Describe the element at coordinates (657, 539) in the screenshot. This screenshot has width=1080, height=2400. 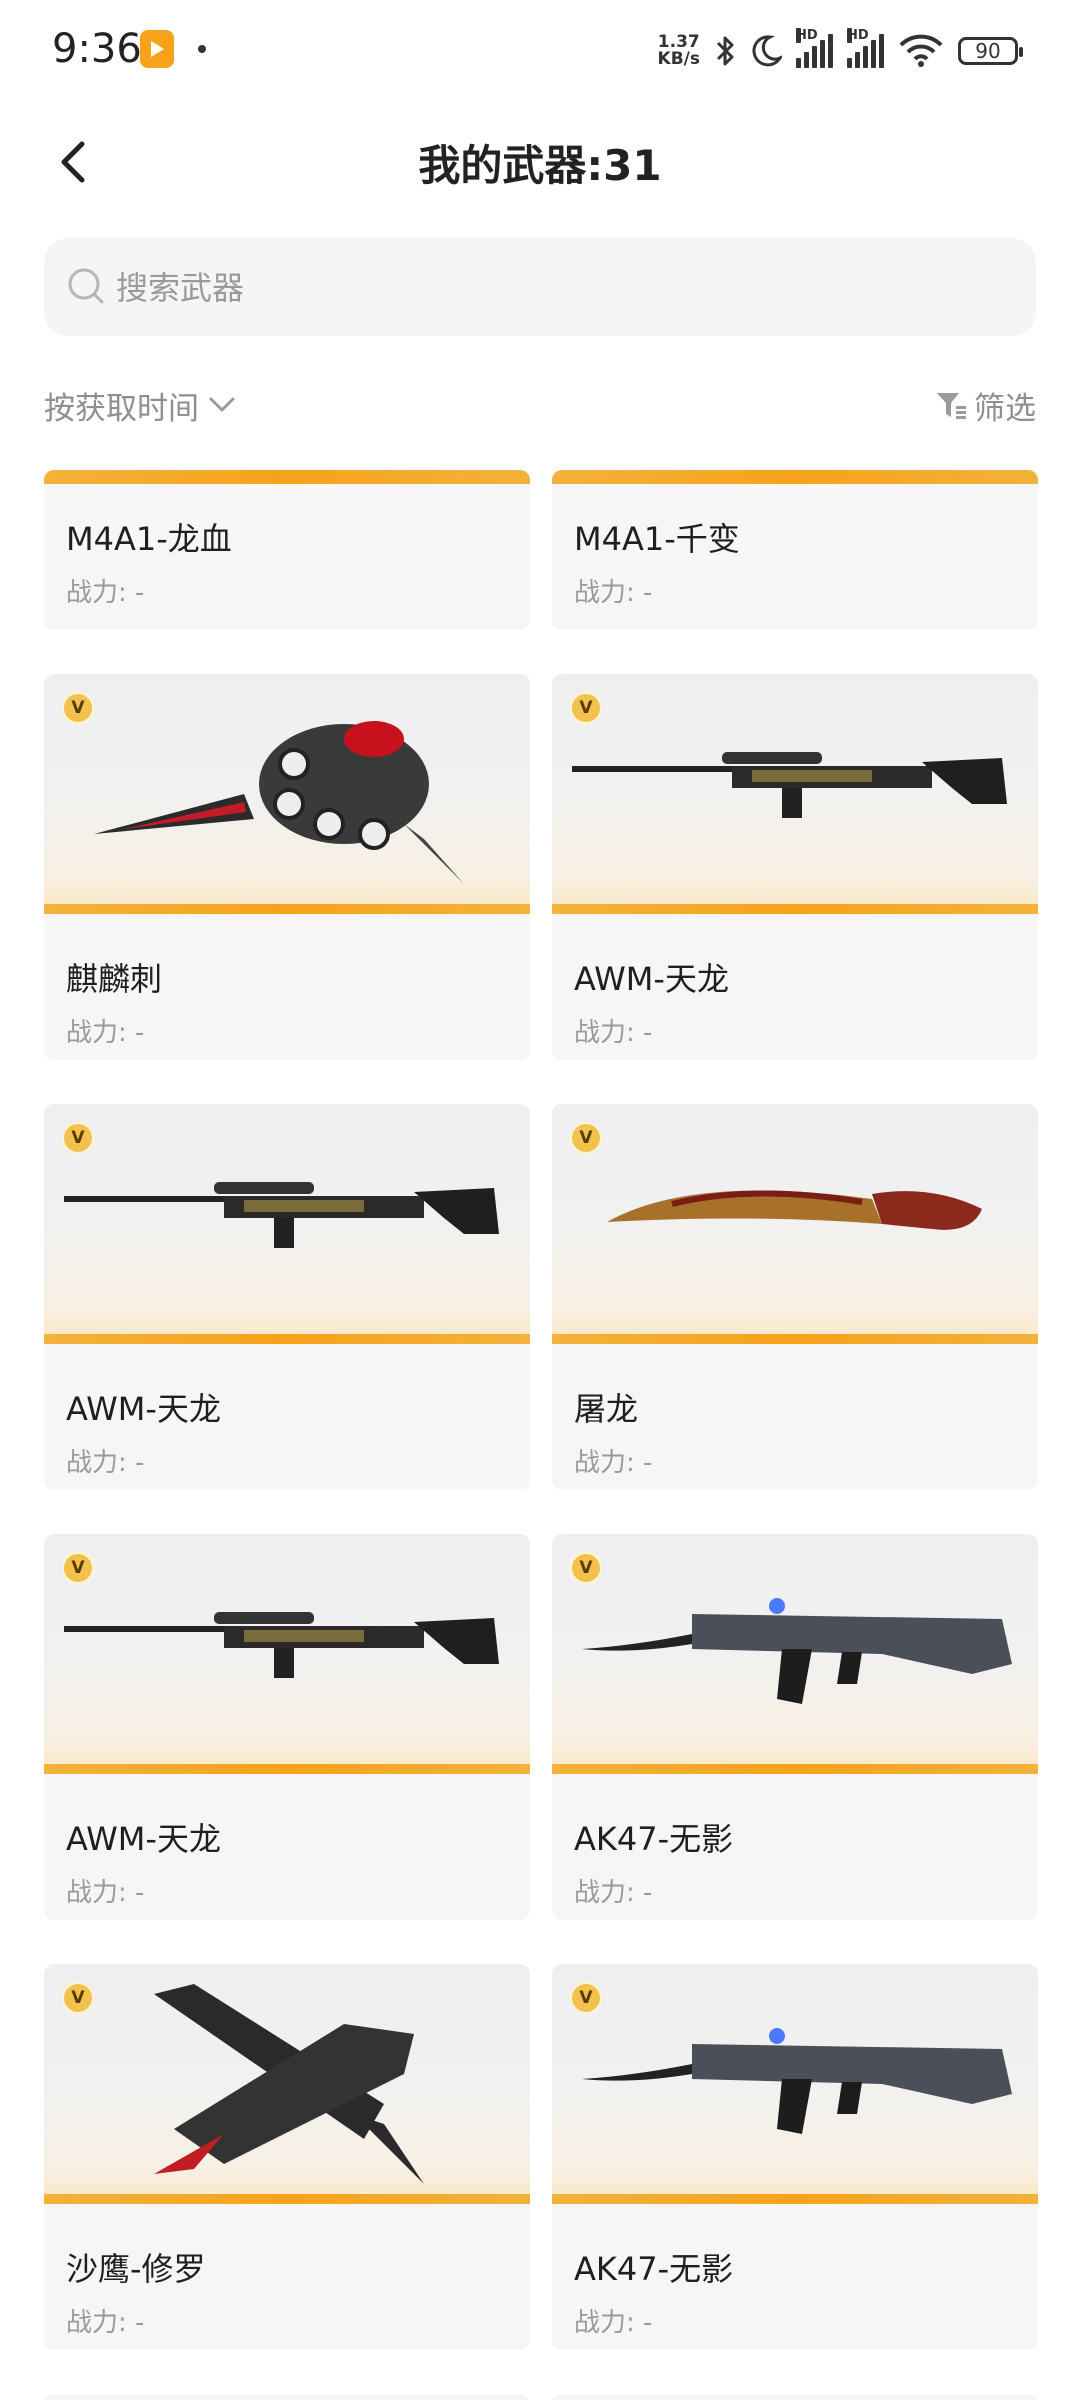
I see `weapon-name: M4A1-千变` at that location.